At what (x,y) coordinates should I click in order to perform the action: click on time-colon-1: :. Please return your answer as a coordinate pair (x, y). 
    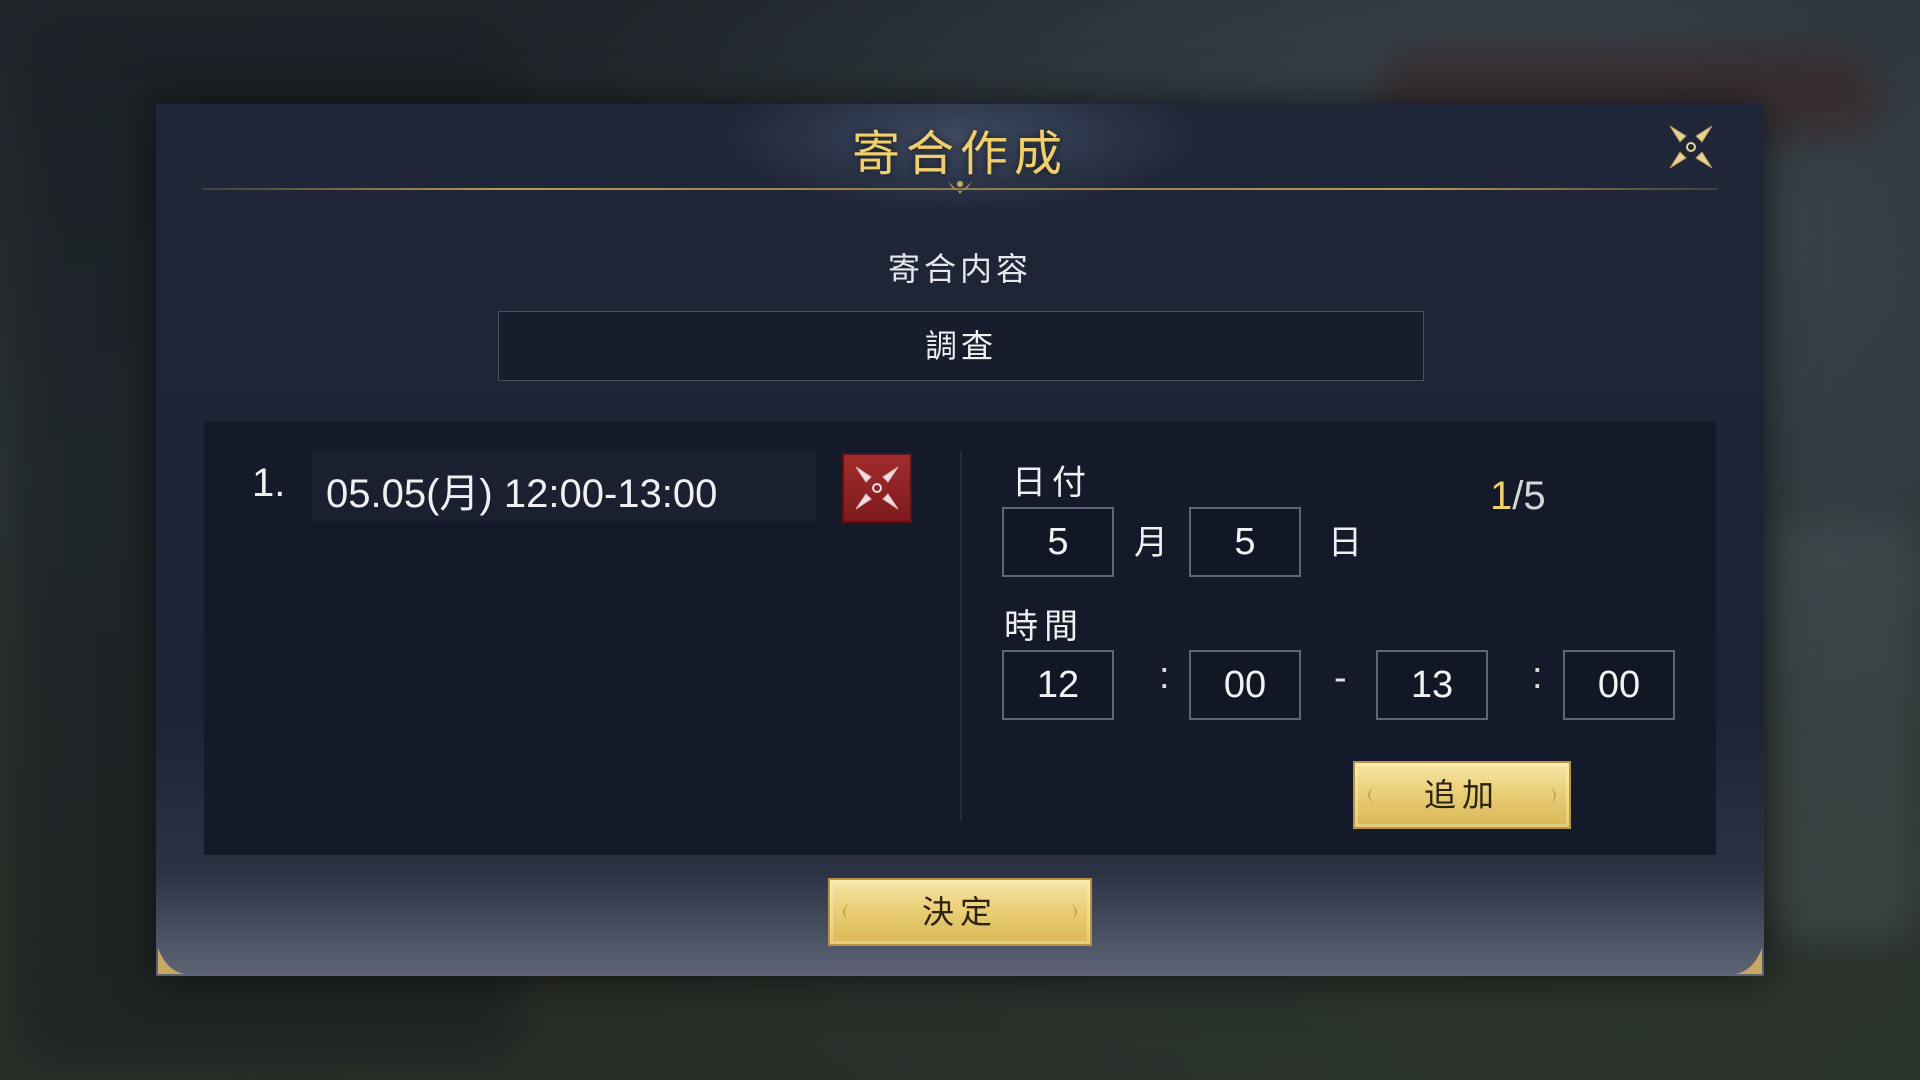
    Looking at the image, I should click on (1164, 676).